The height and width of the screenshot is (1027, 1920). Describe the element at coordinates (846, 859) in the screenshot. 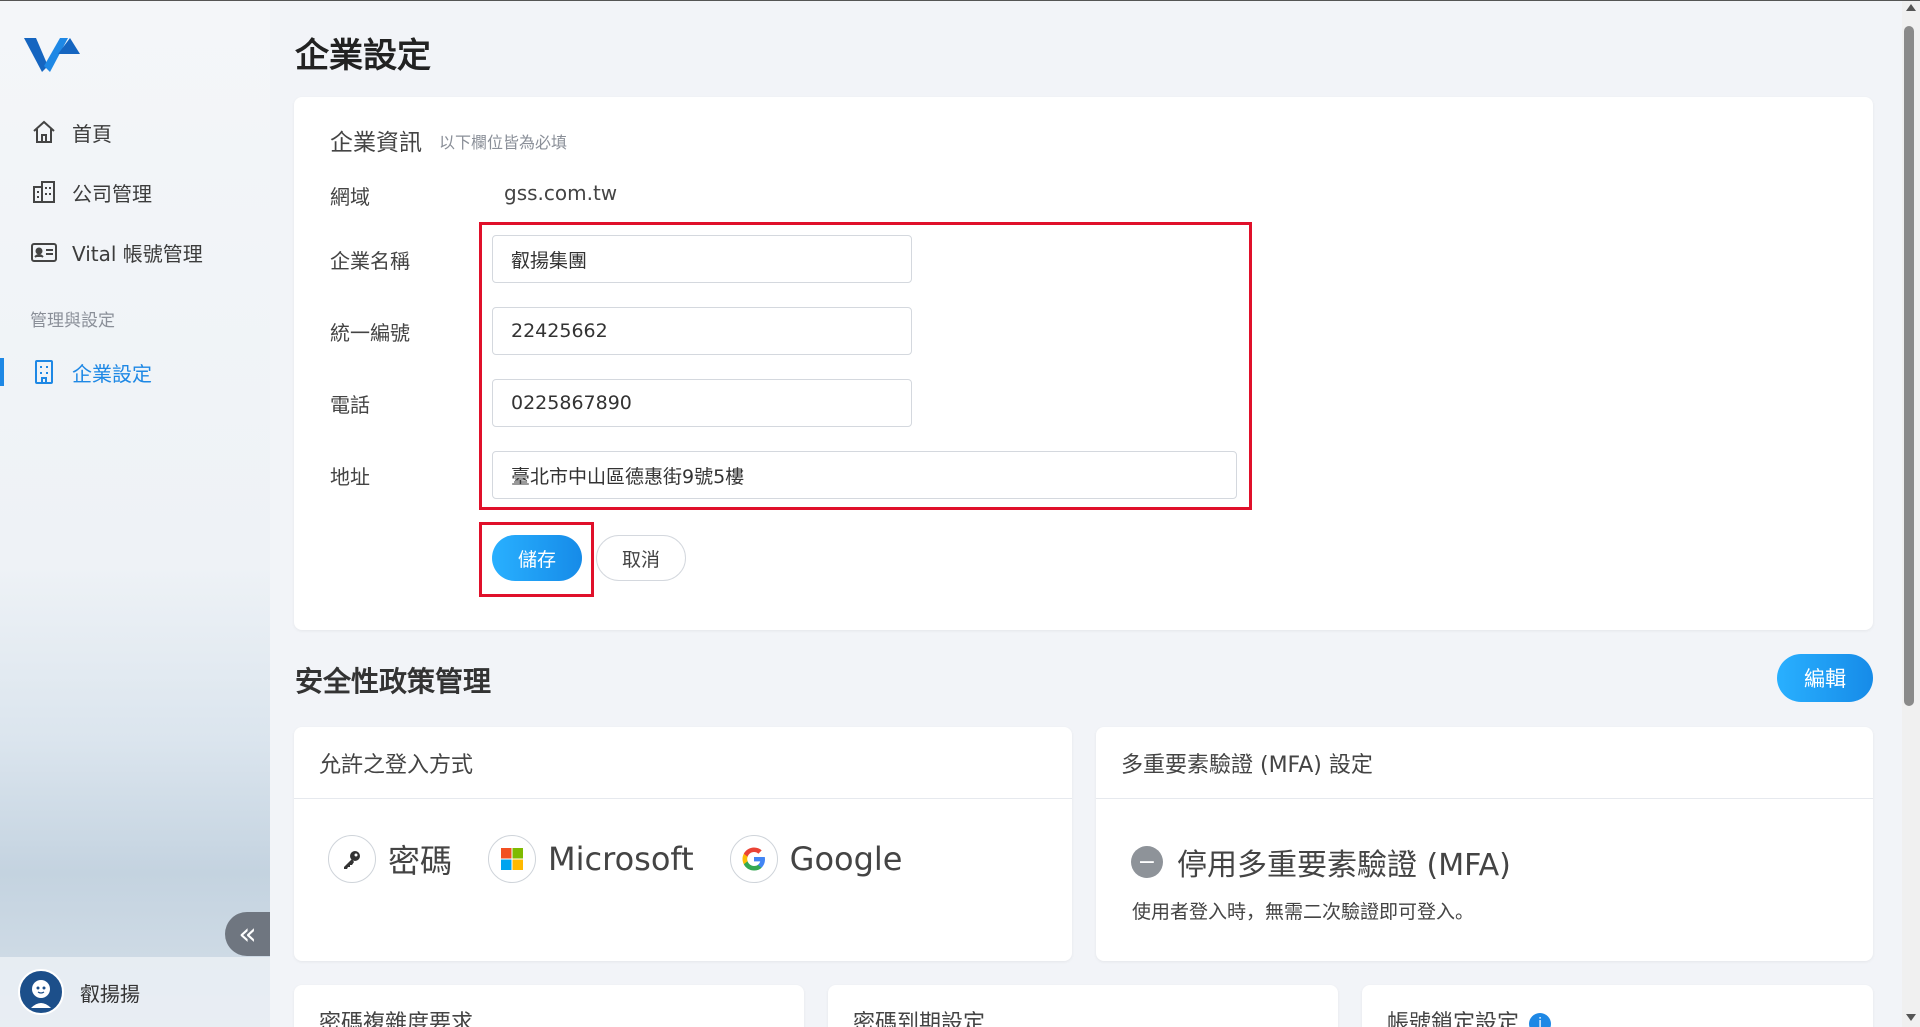

I see `login-method-label: Google` at that location.